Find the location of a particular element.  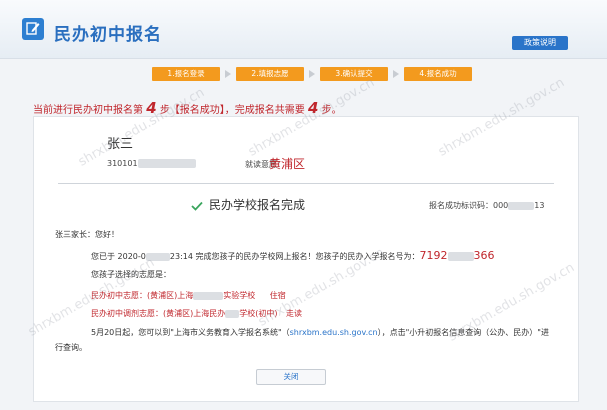

check-icon is located at coordinates (197, 206).